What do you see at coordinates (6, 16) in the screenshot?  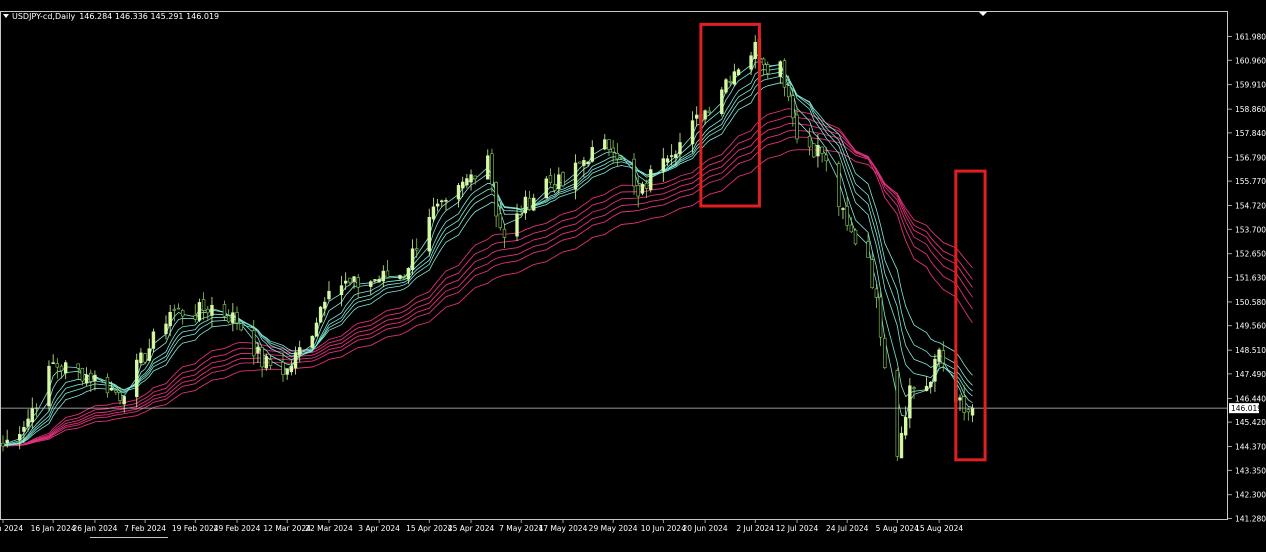 I see `dropdown-icon` at bounding box center [6, 16].